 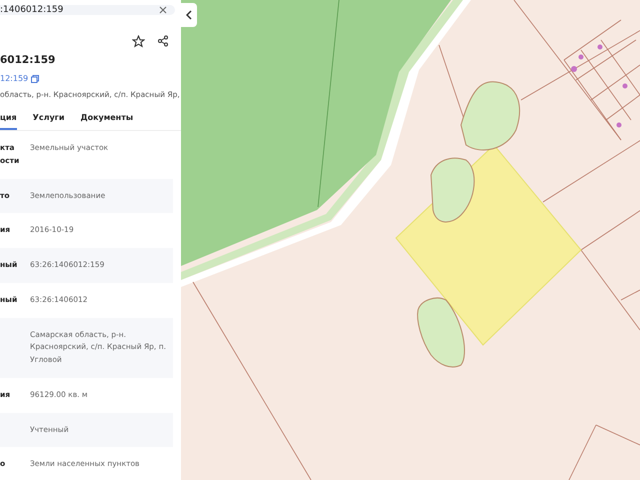 I want to click on clear-button, so click(x=163, y=10).